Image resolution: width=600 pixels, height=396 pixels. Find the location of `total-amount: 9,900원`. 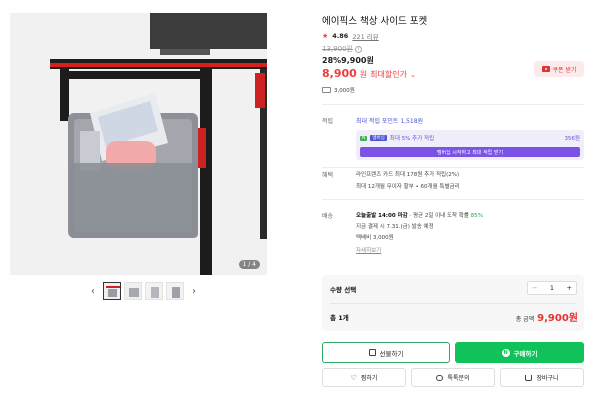

total-amount: 9,900원 is located at coordinates (557, 318).